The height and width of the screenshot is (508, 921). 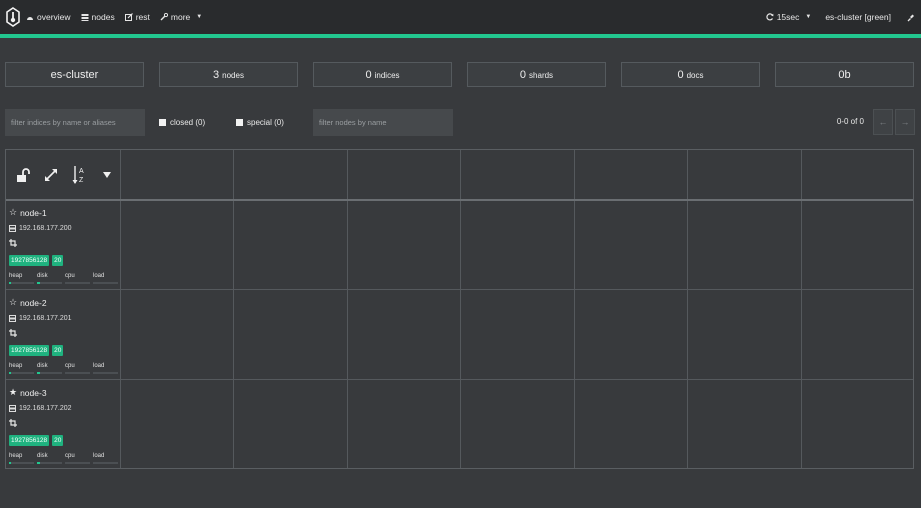 What do you see at coordinates (383, 122) in the screenshot?
I see `filter-nodes-input: filter nodes by name` at bounding box center [383, 122].